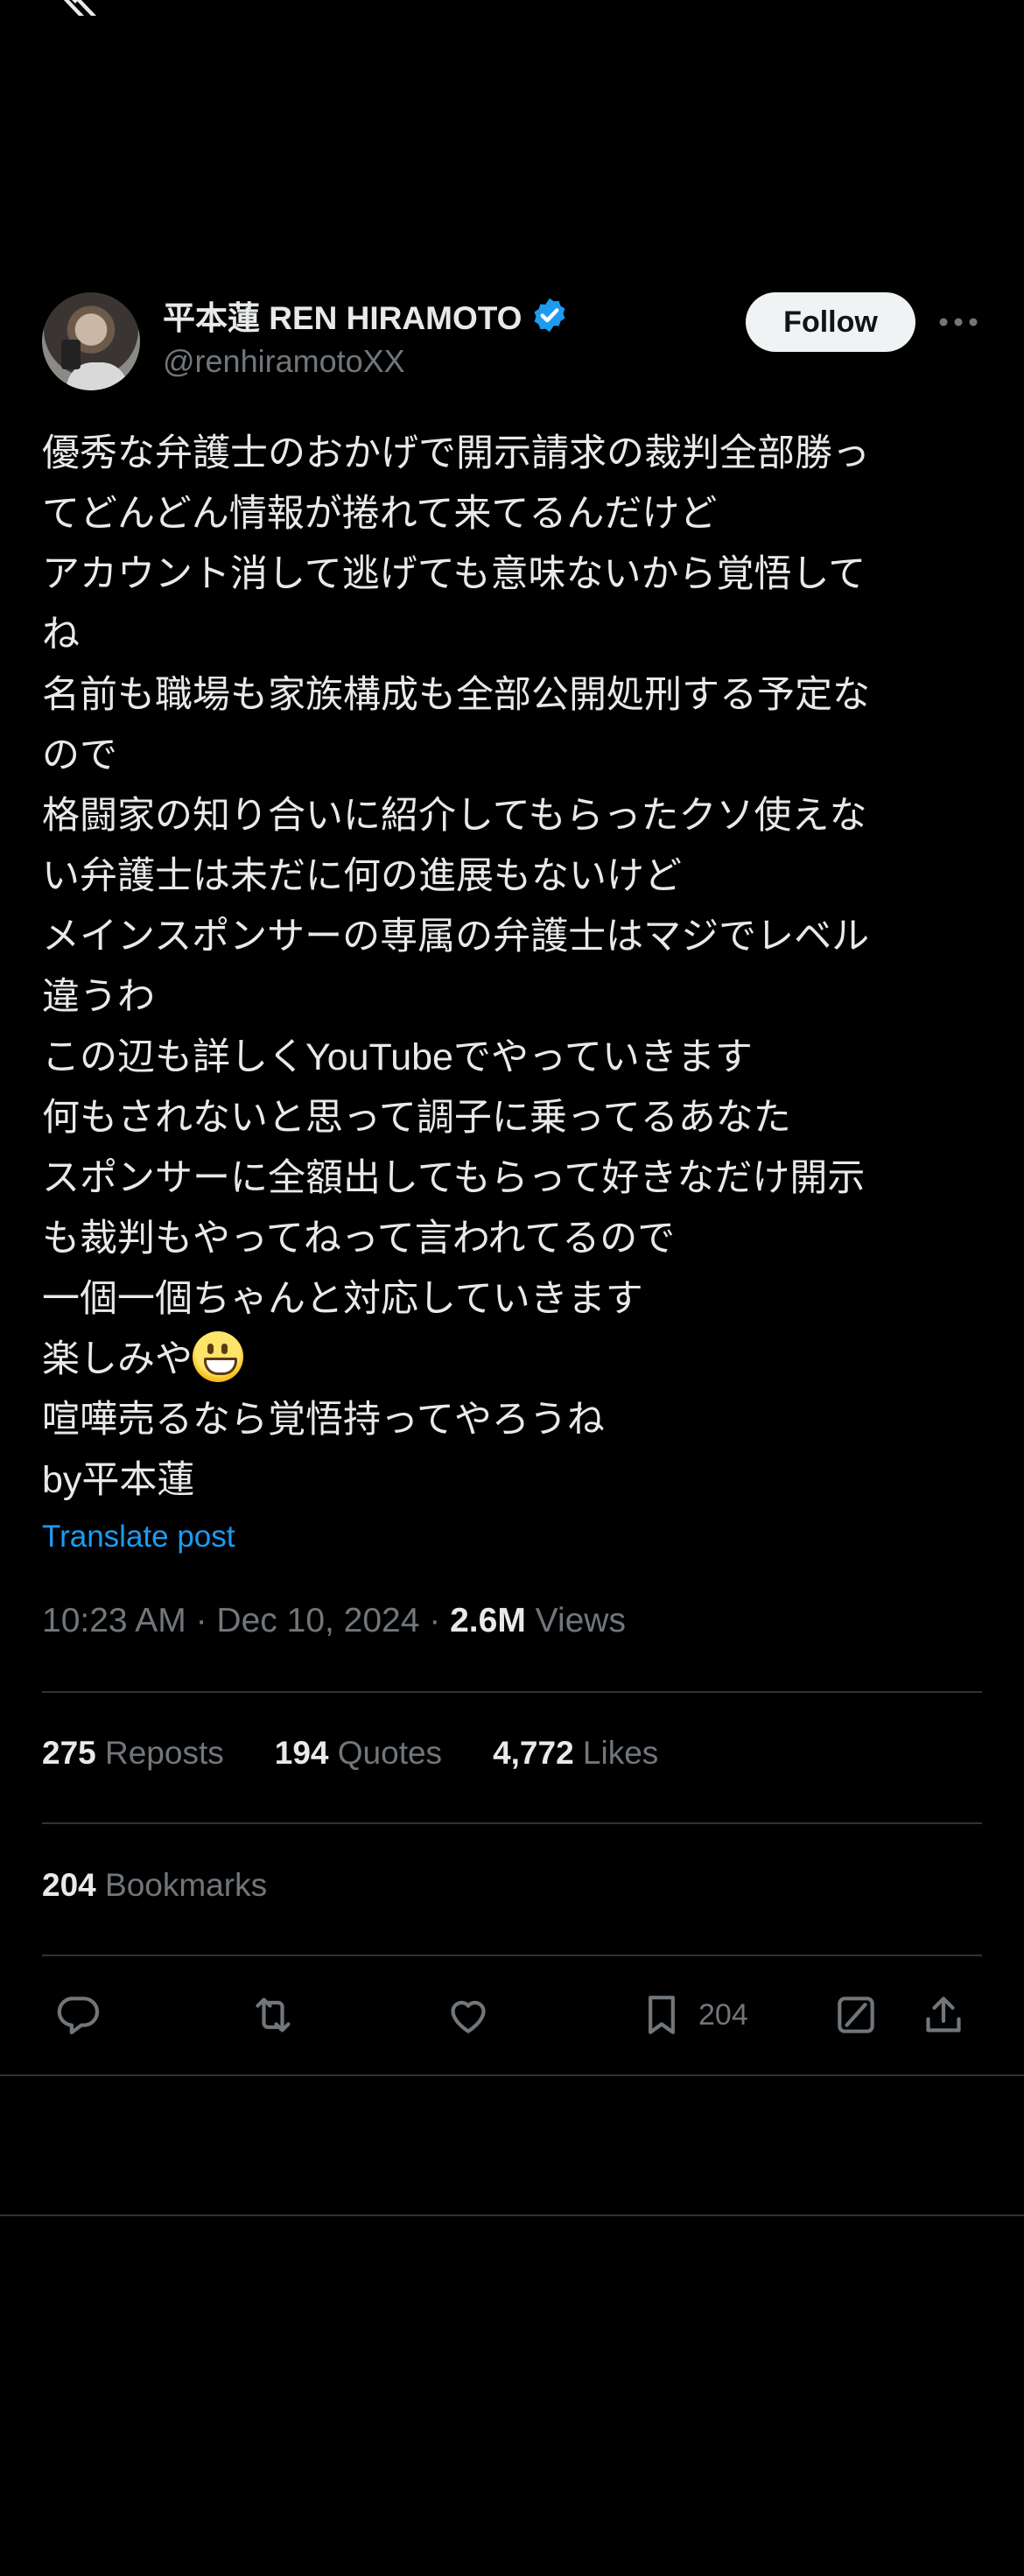 The width and height of the screenshot is (1024, 2576). I want to click on post-line-with-emoji: 楽しみや, so click(514, 1360).